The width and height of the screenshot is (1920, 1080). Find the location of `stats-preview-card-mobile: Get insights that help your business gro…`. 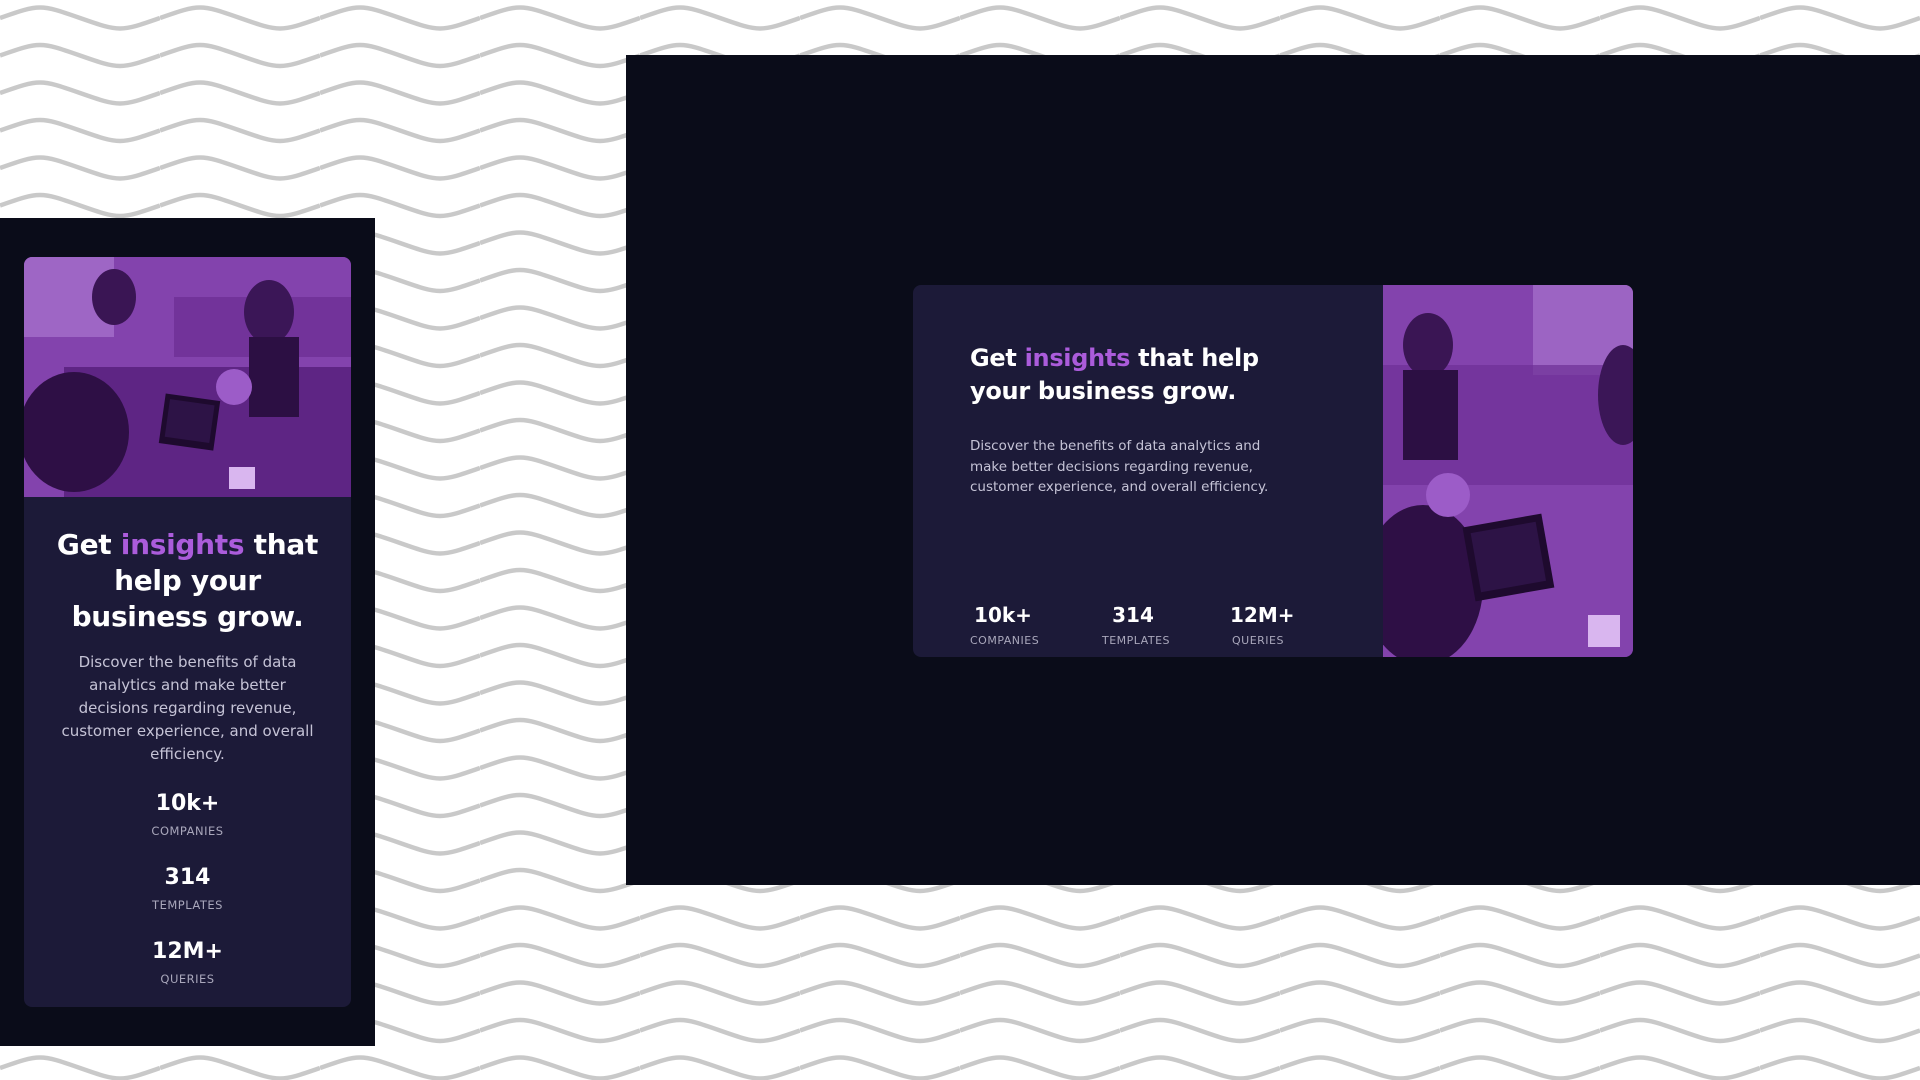

stats-preview-card-mobile: Get insights that help your business gro… is located at coordinates (187, 632).